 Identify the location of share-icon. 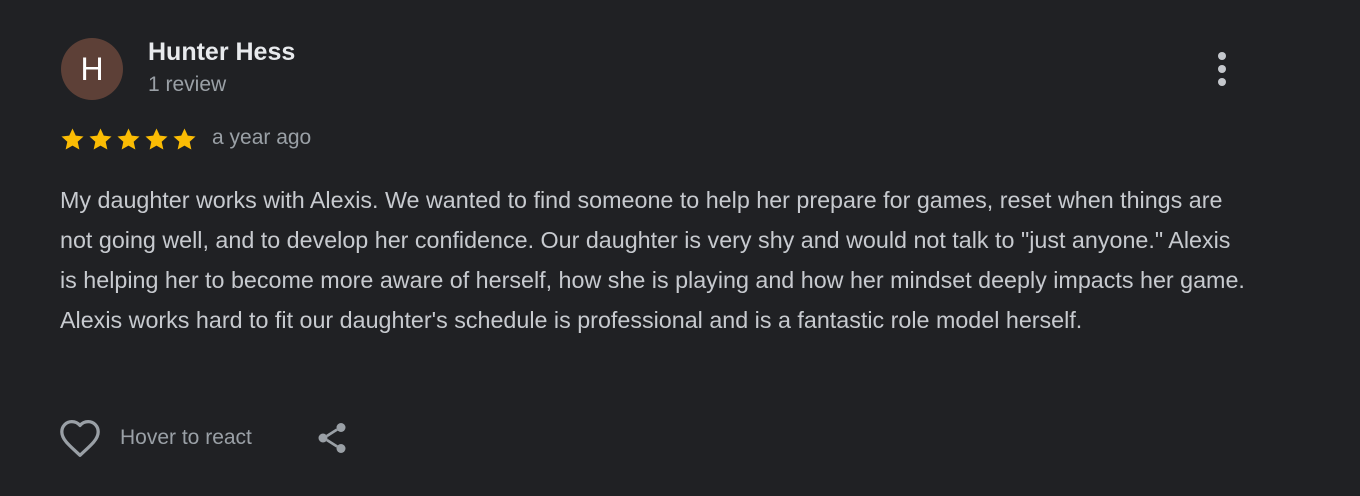
(332, 438).